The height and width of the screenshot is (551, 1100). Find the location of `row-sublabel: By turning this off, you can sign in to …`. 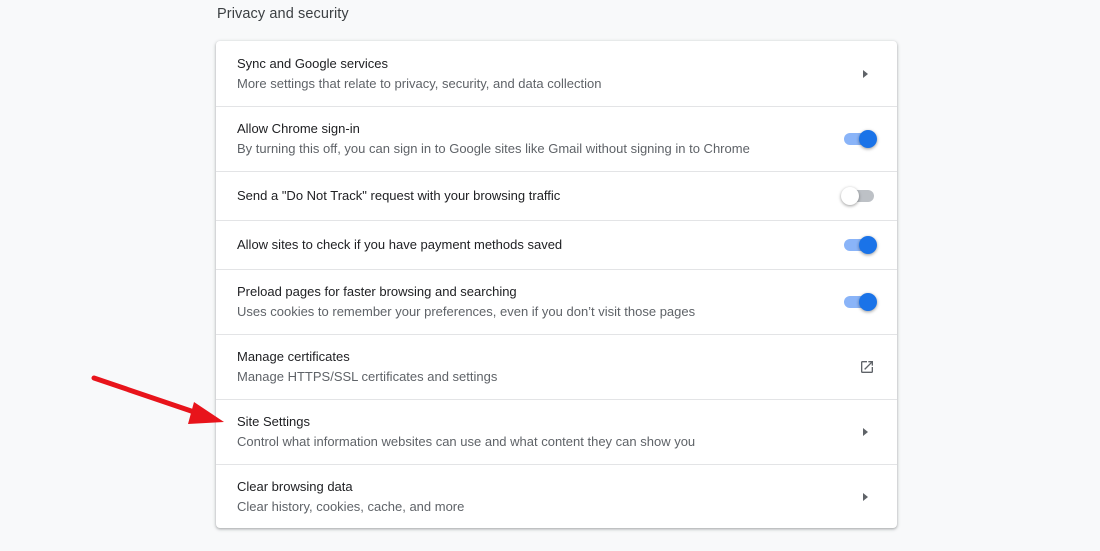

row-sublabel: By turning this off, you can sign in to … is located at coordinates (493, 148).